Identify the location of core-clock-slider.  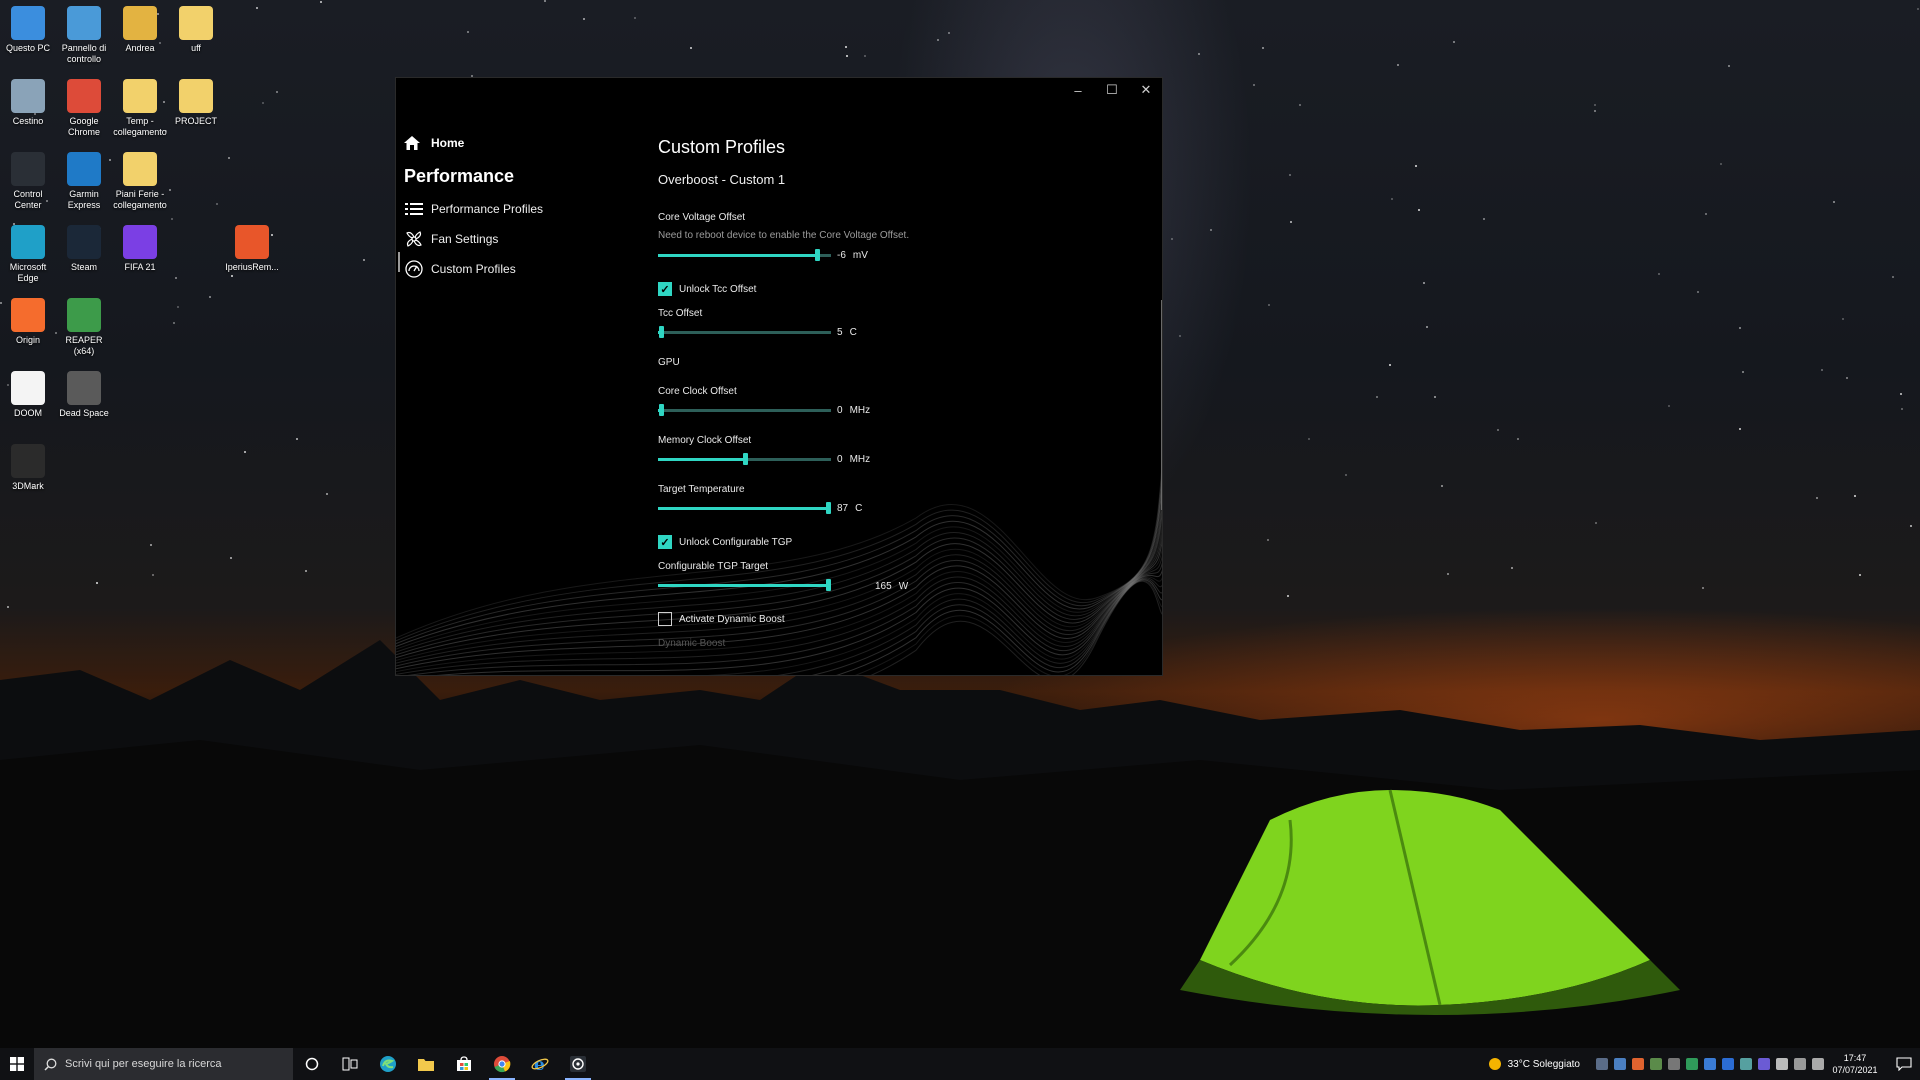
(744, 410).